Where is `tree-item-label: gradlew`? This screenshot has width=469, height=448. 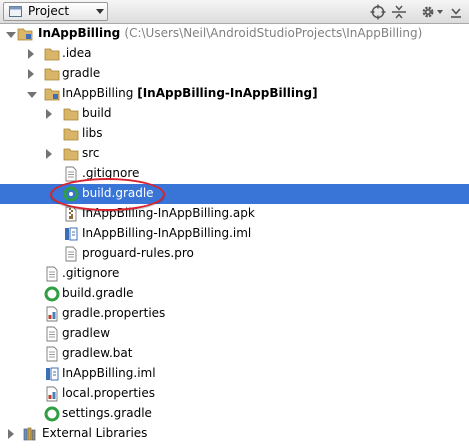
tree-item-label: gradlew is located at coordinates (86, 333).